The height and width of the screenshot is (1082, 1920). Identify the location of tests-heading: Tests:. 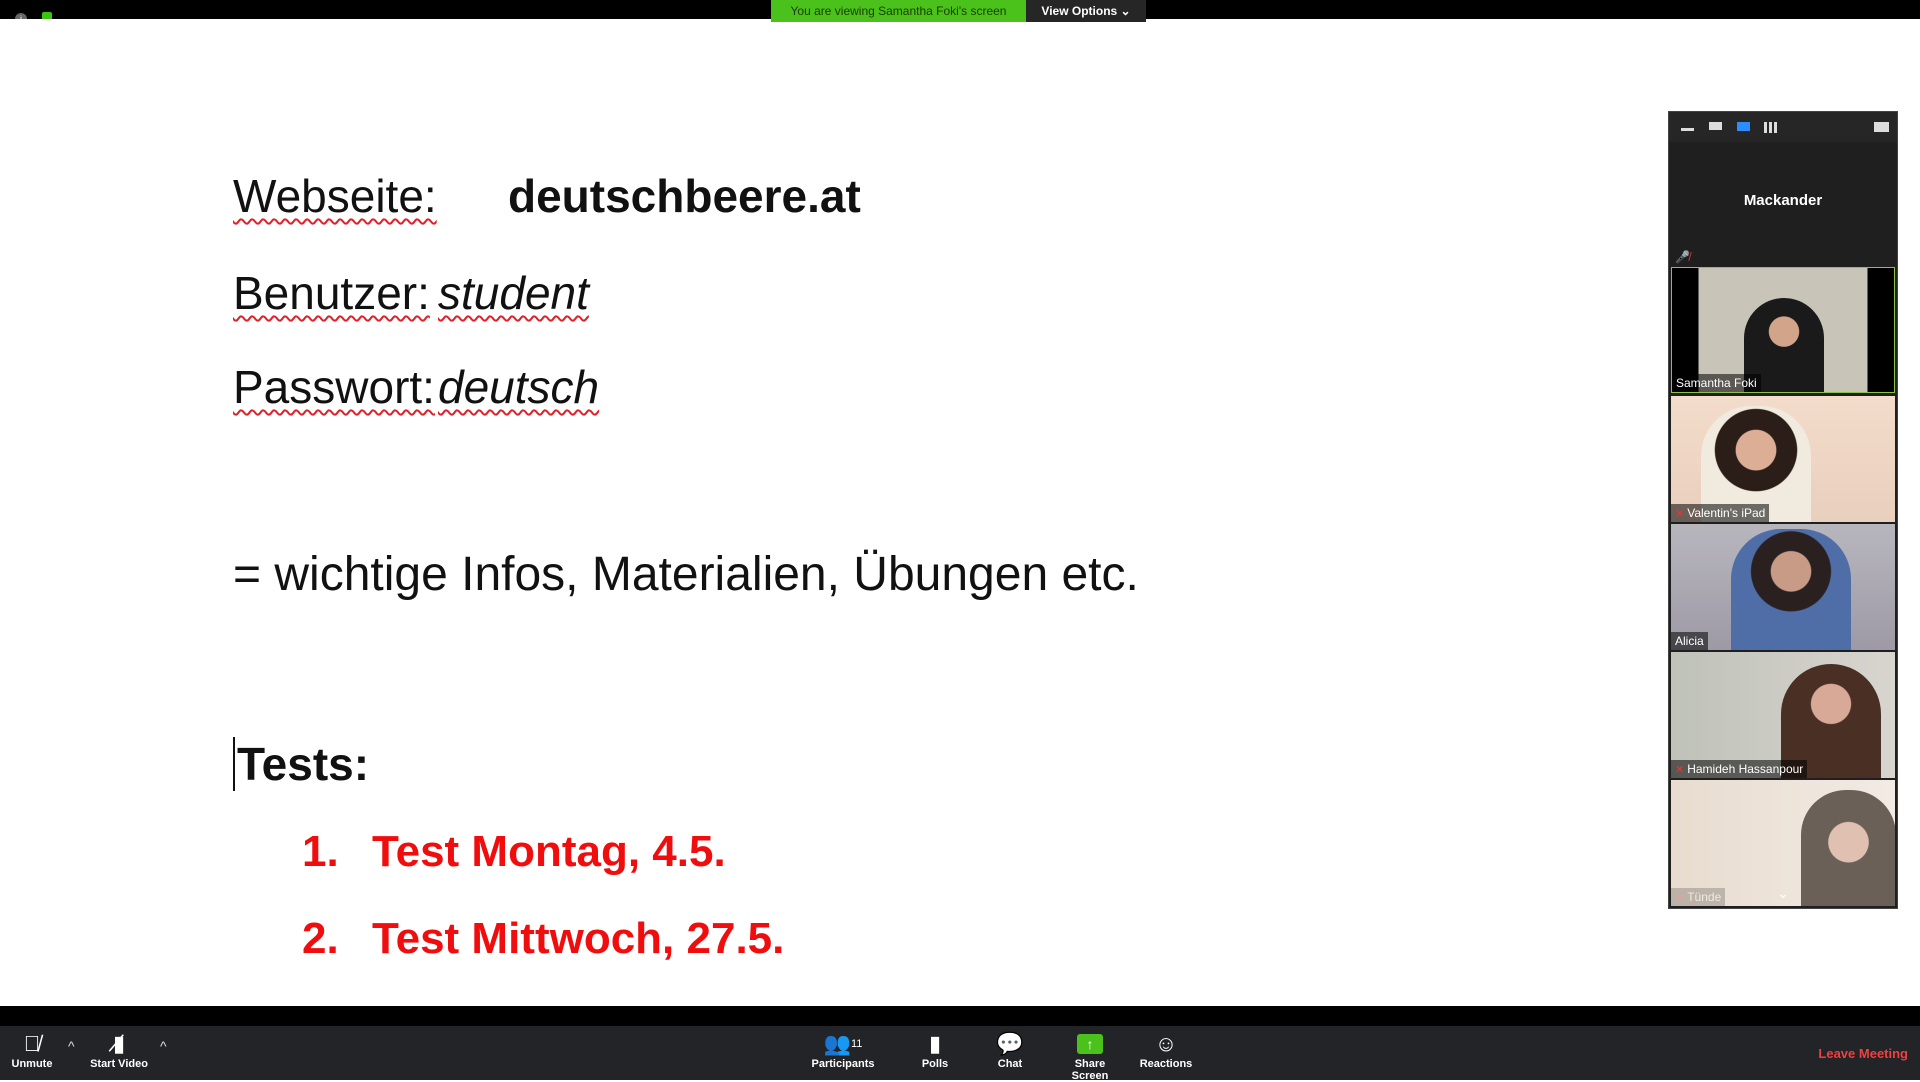
(301, 764).